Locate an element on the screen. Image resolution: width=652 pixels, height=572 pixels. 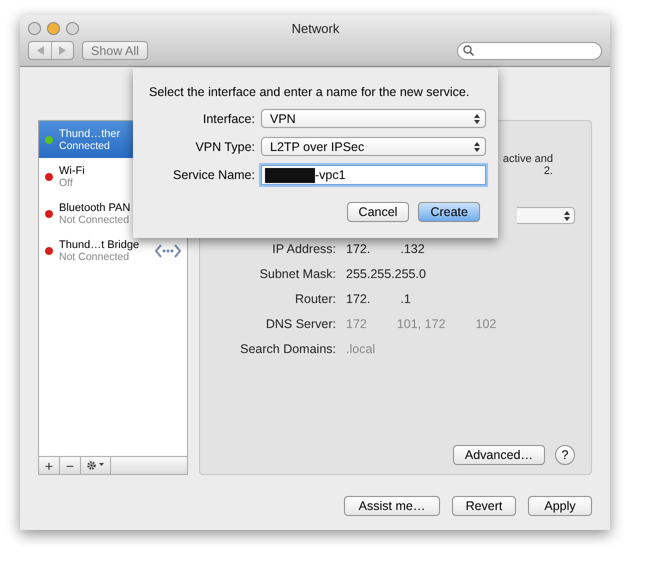
dialog-button: Cancel is located at coordinates (378, 212).